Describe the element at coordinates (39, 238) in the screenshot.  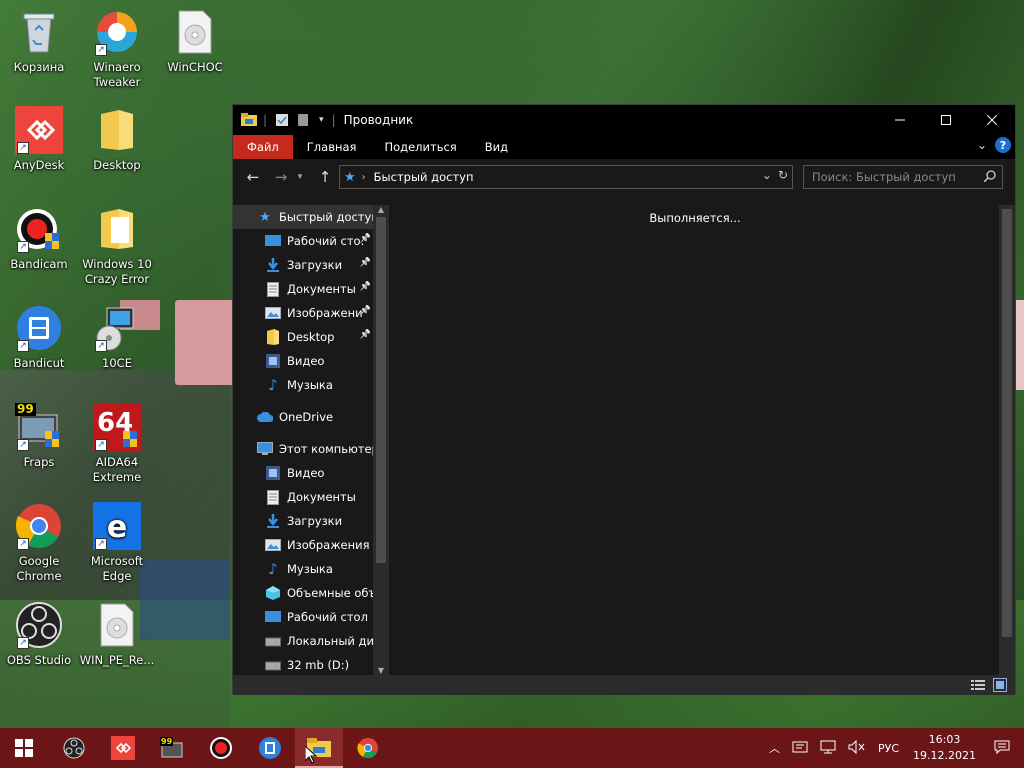
I see `desktop-icon-bandicam: ↗ Bandicam` at that location.